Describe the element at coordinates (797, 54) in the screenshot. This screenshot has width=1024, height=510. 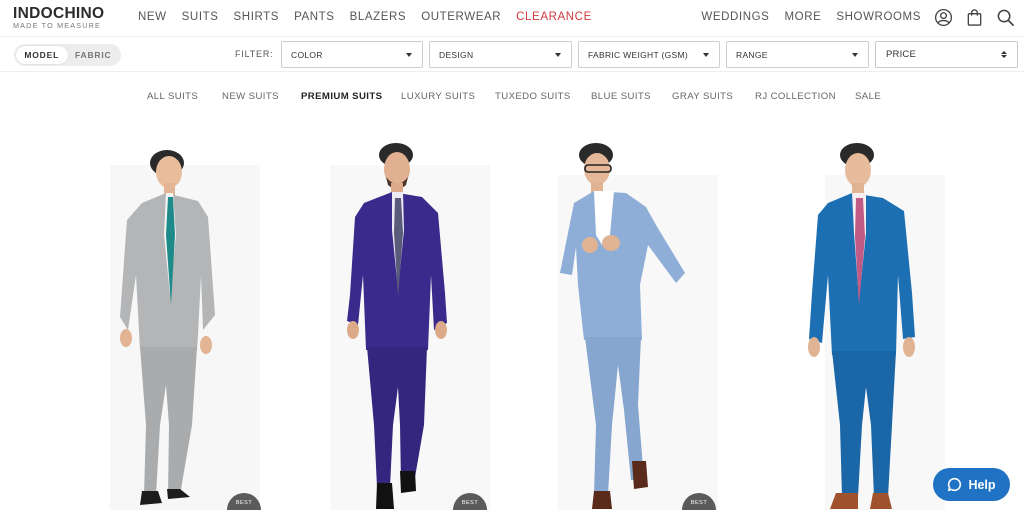
I see `range-filter-dropdown: RANGE` at that location.